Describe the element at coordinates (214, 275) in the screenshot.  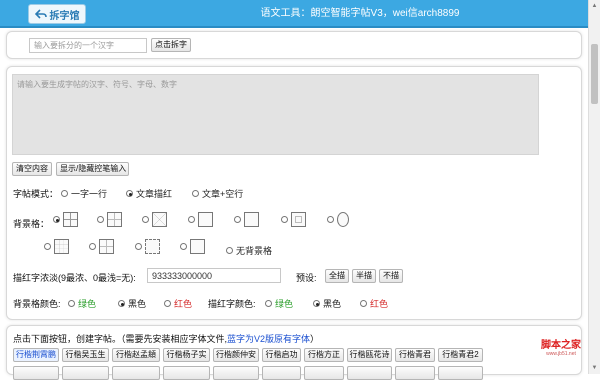
I see `shade-input` at that location.